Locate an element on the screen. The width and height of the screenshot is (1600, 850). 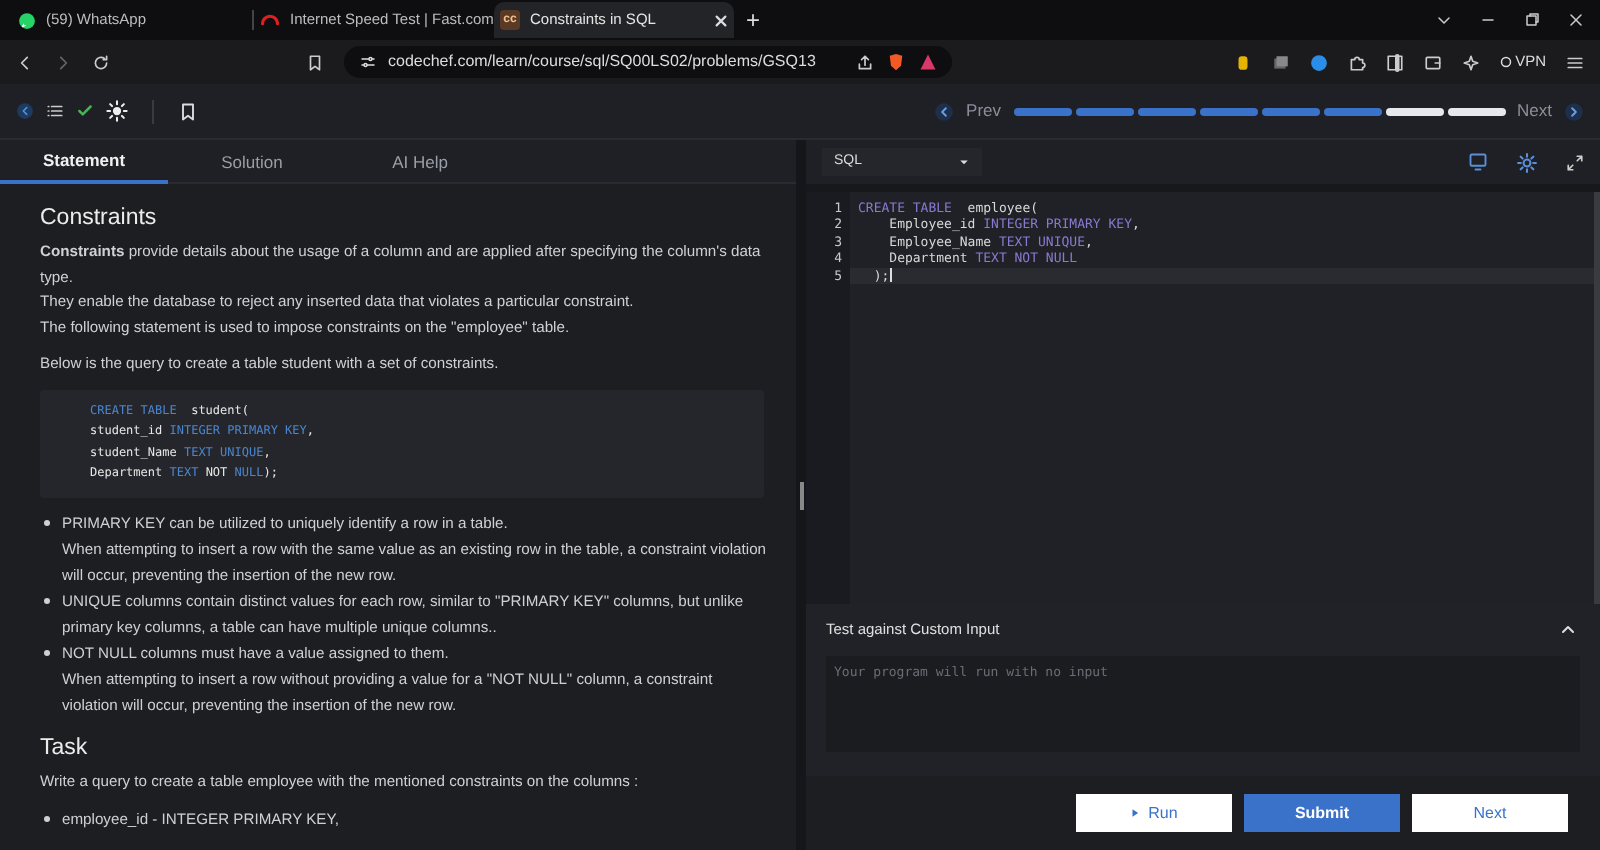
next-link: Next is located at coordinates (1534, 111).